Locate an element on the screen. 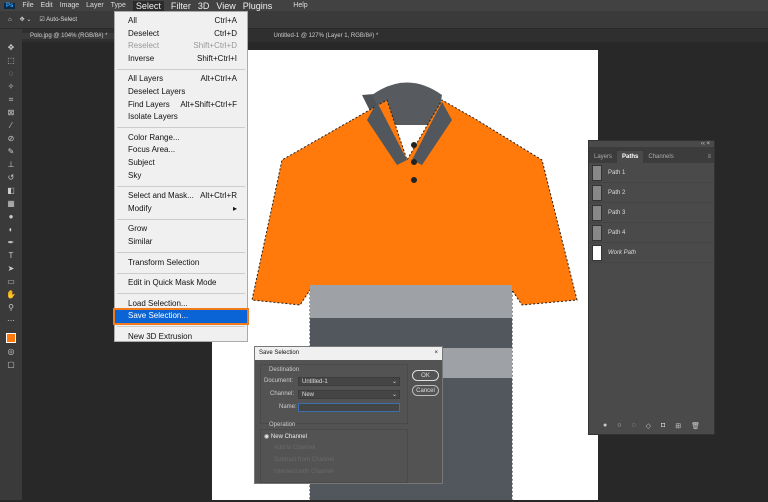 The width and height of the screenshot is (768, 502). menu-type: Type is located at coordinates (118, 5).